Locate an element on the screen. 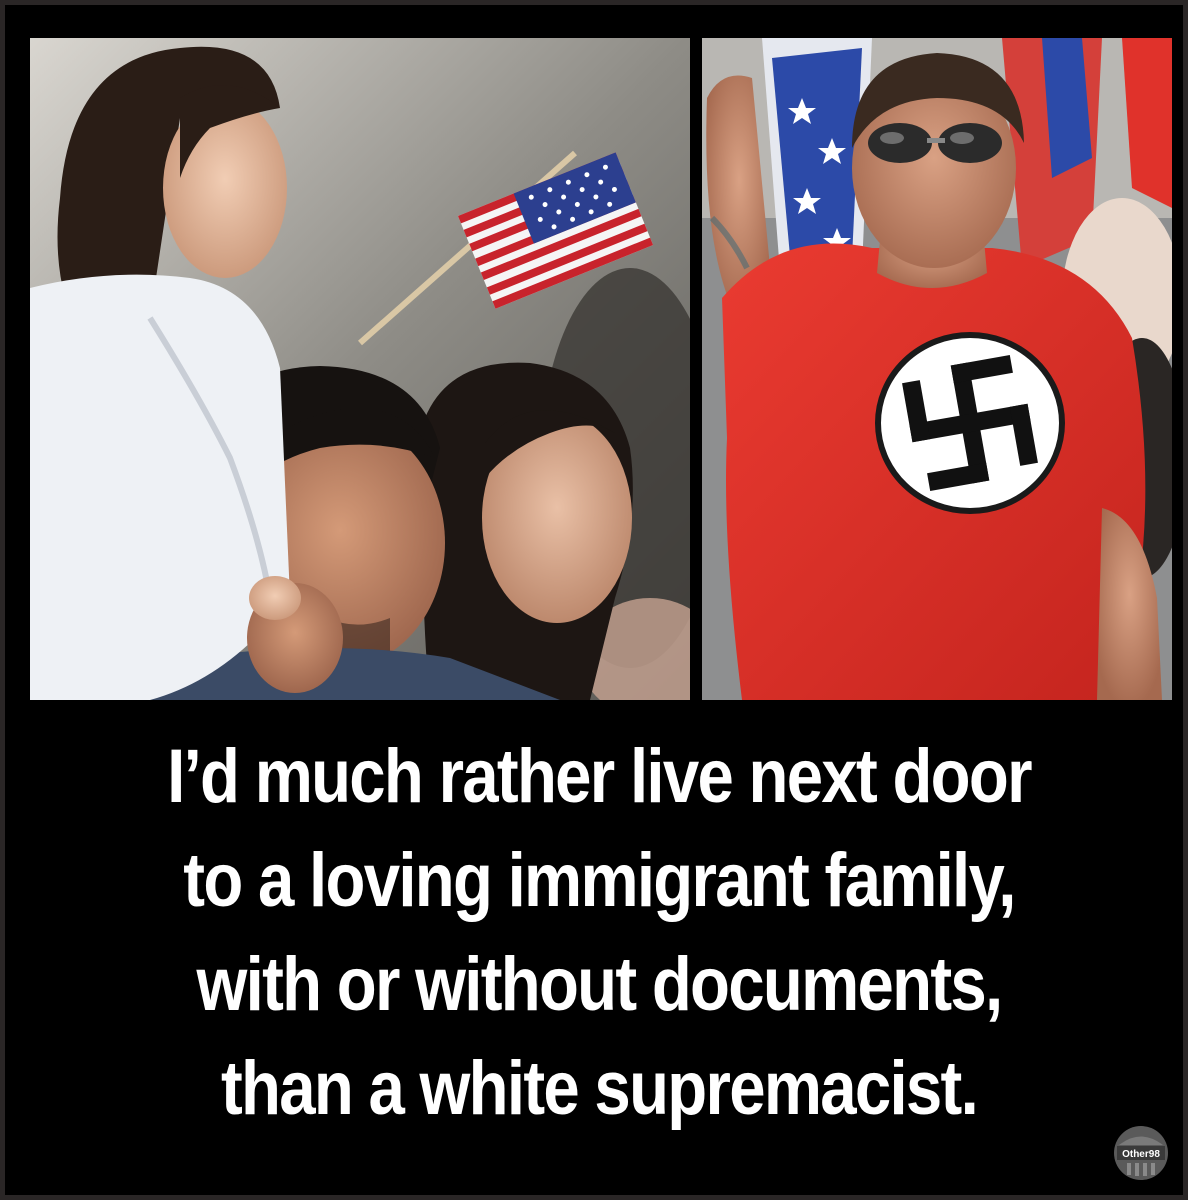 This screenshot has width=1188, height=1200. swastika-armband-icon is located at coordinates (970, 423).